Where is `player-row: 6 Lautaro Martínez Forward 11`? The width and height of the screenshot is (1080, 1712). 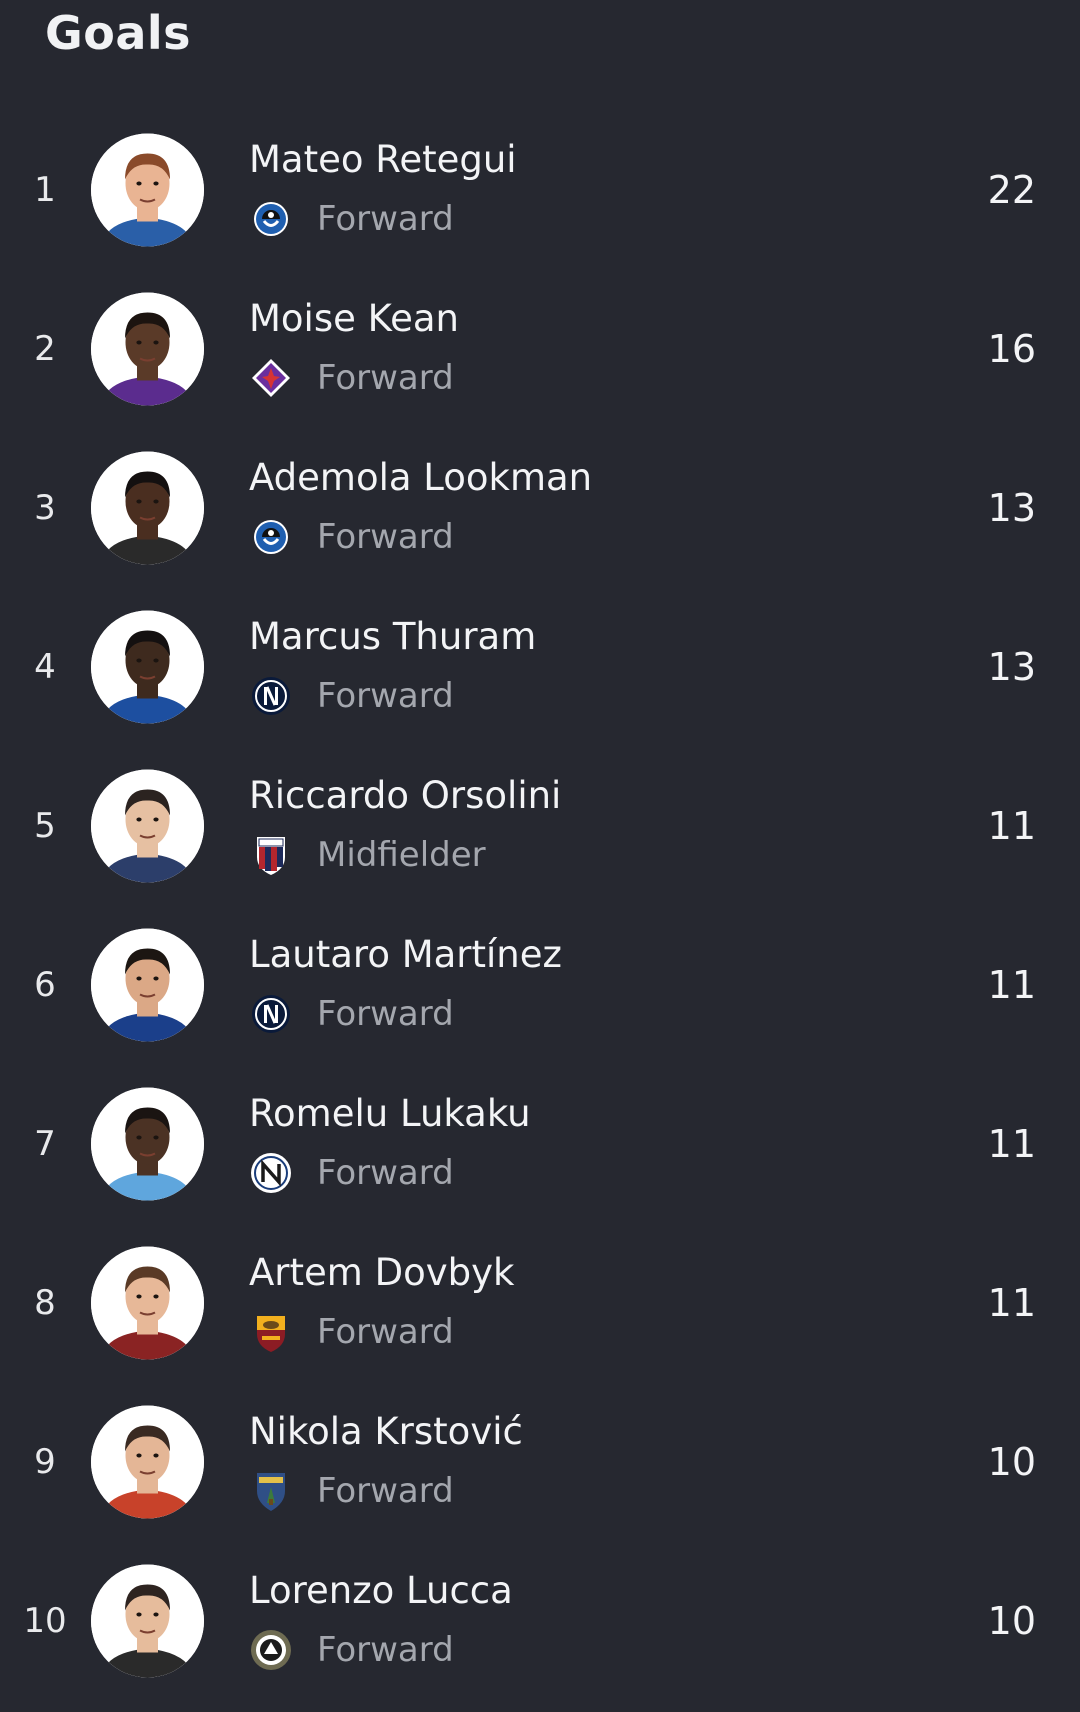 player-row: 6 Lautaro Martínez Forward 11 is located at coordinates (540, 984).